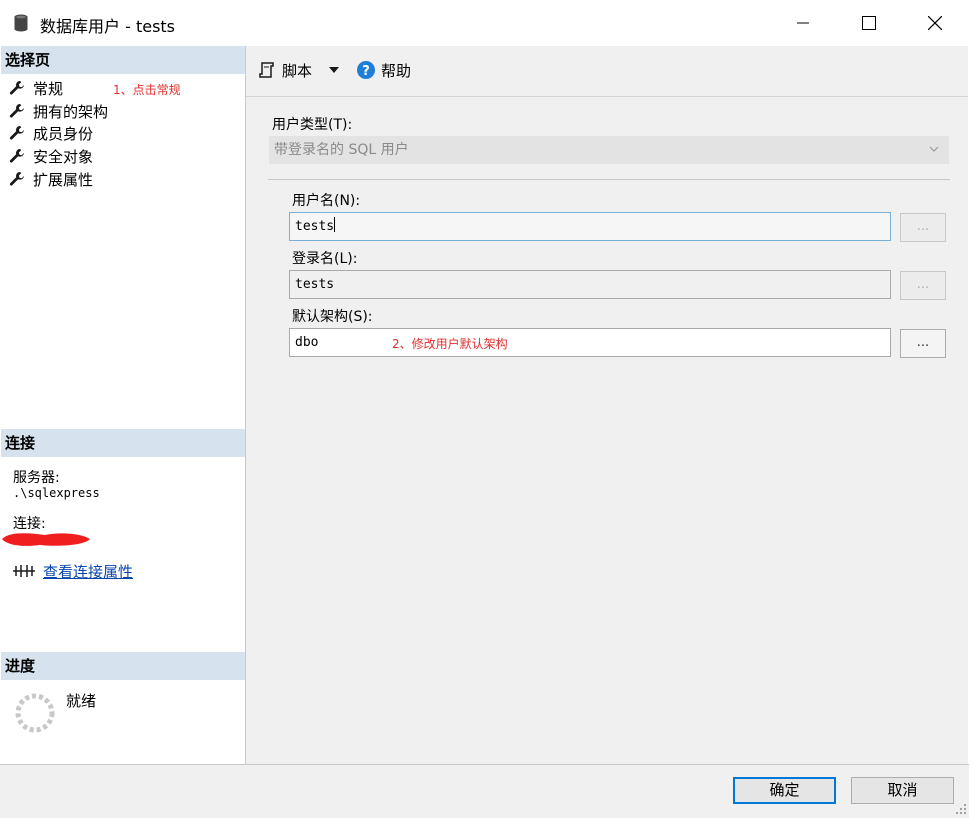  What do you see at coordinates (325, 259) in the screenshot?
I see `login-name-label: 登录名(L):` at bounding box center [325, 259].